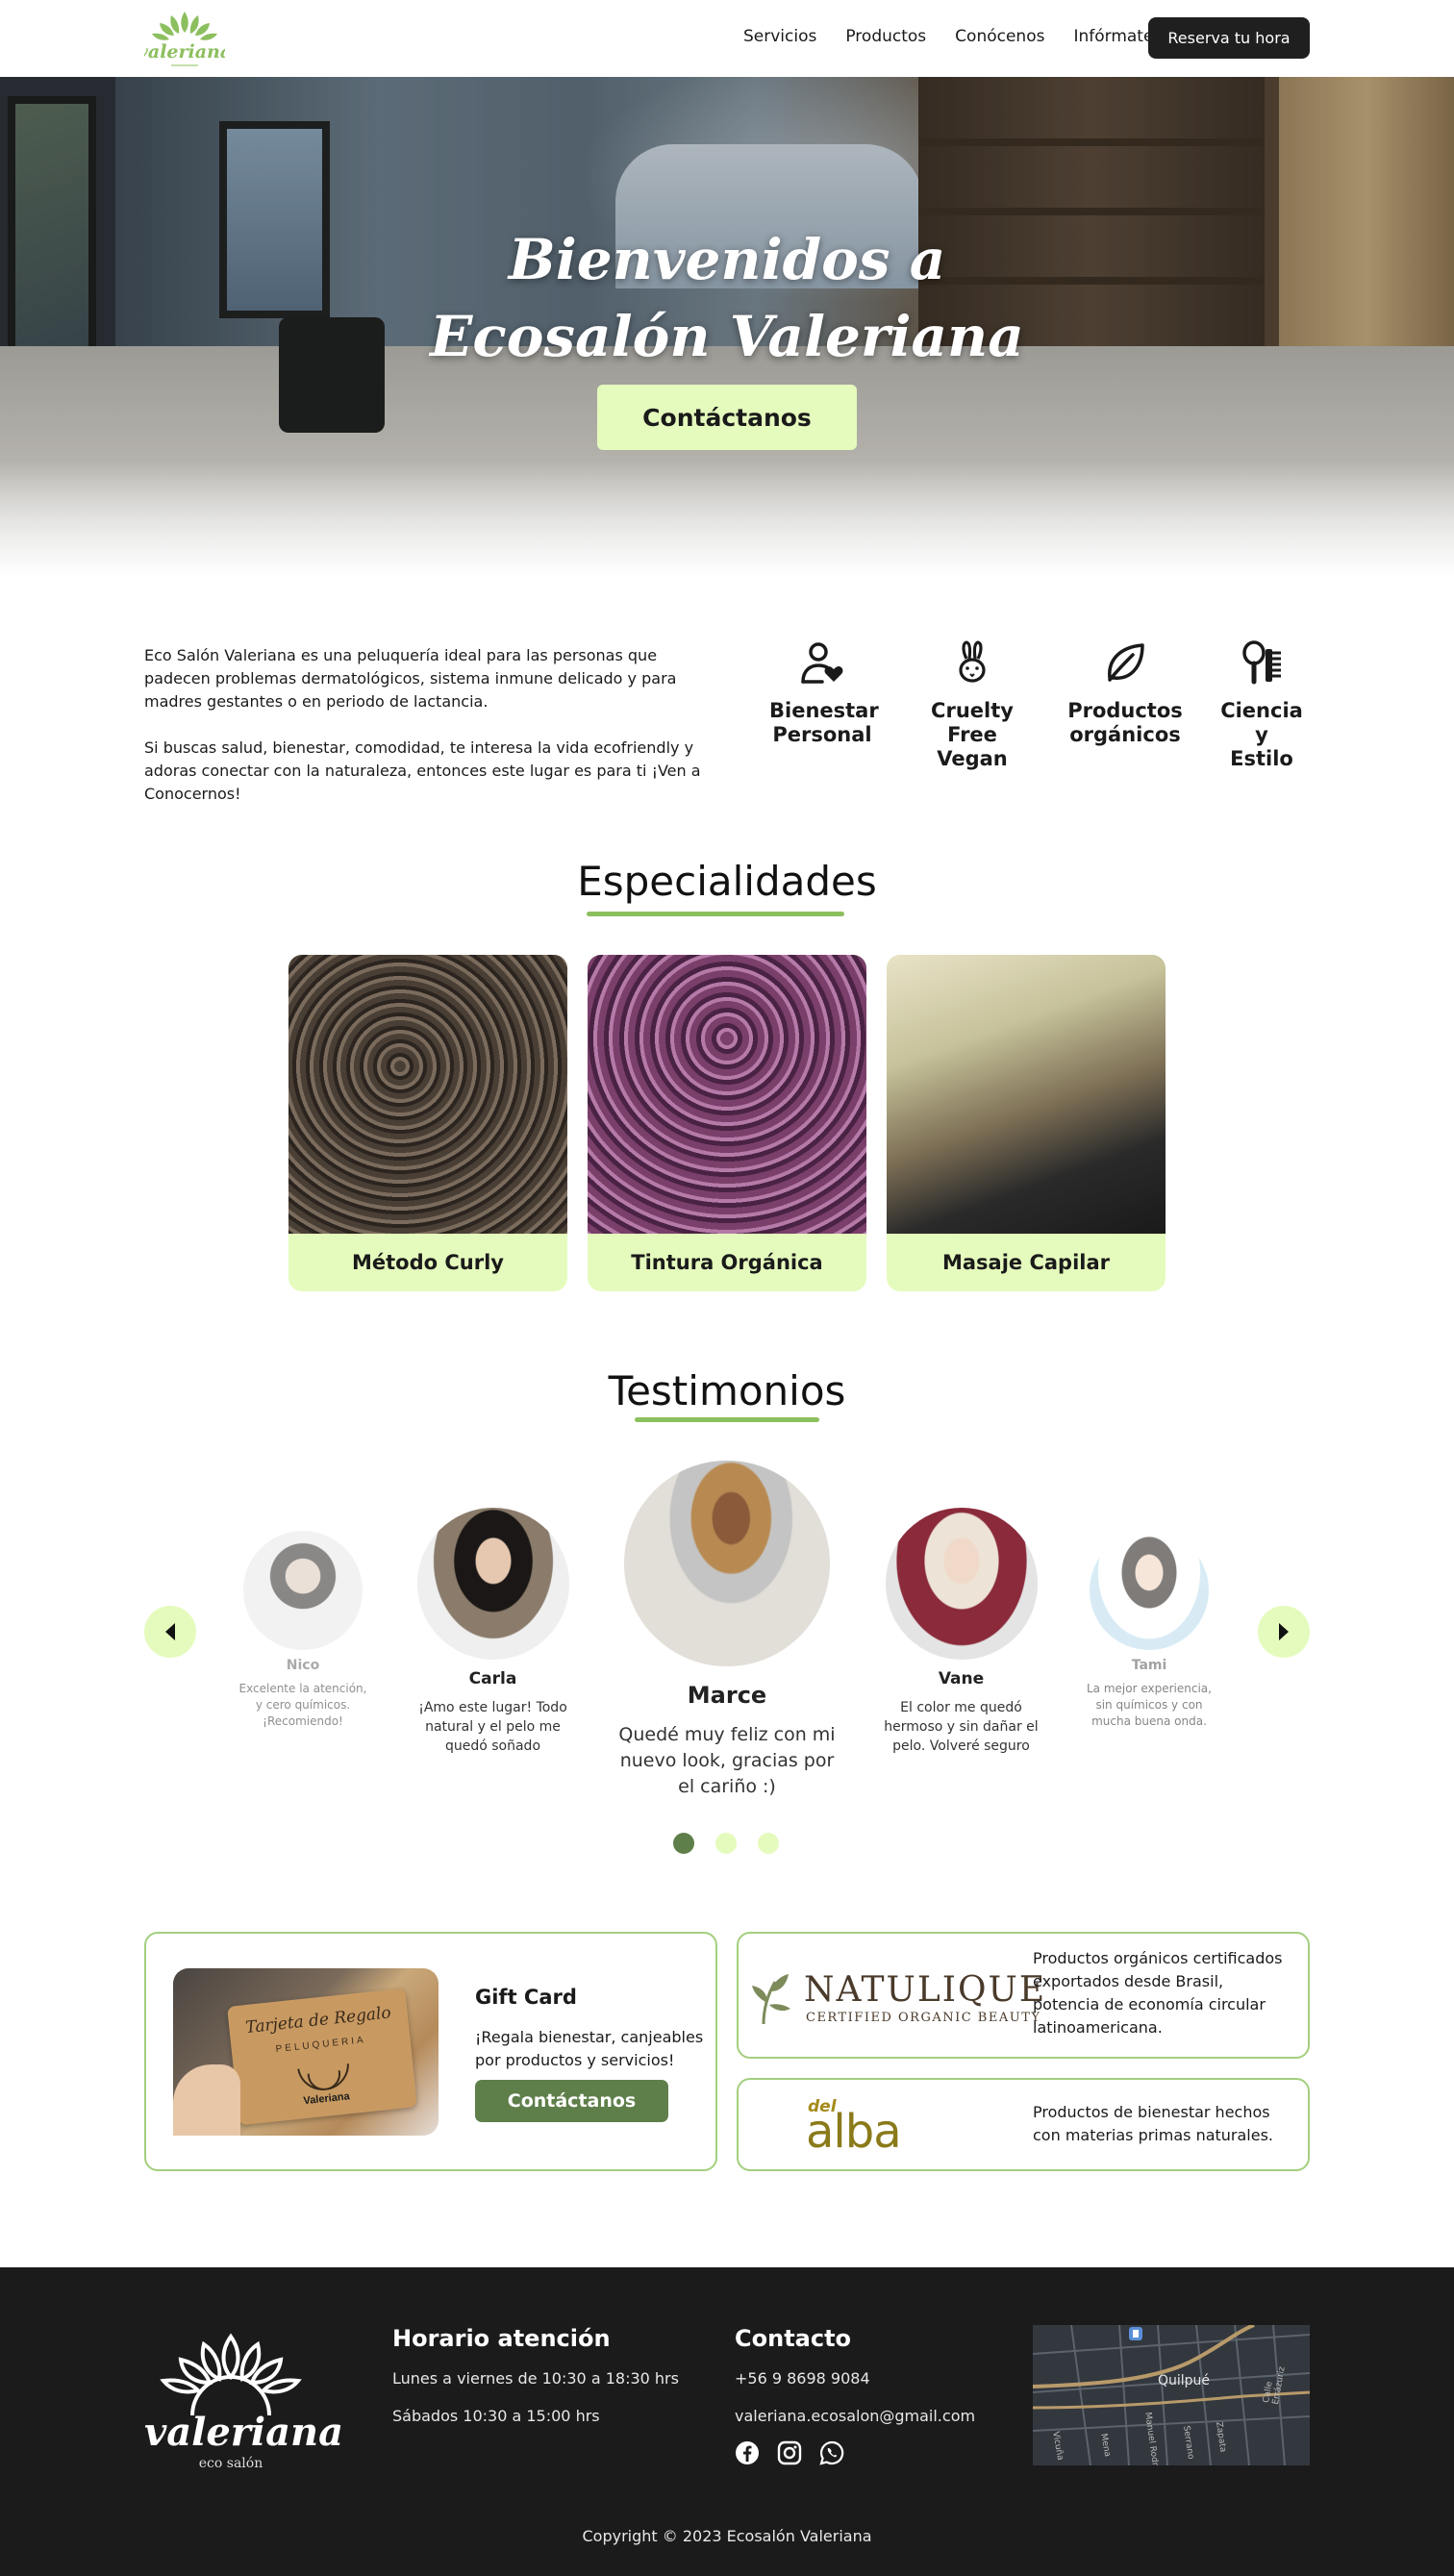 This screenshot has height=2576, width=1454. What do you see at coordinates (948, 36) in the screenshot?
I see `nav-links: Servicios Productos Conócenos Infórmate` at bounding box center [948, 36].